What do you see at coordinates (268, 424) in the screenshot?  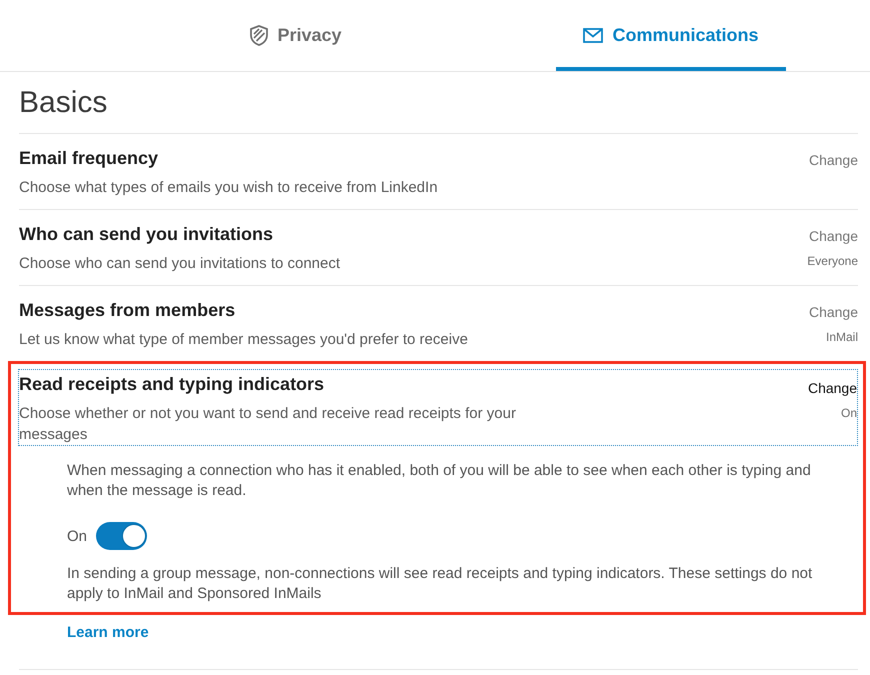 I see `setting-description: Choose whether or not you want to send and receive read receipts for your messages` at bounding box center [268, 424].